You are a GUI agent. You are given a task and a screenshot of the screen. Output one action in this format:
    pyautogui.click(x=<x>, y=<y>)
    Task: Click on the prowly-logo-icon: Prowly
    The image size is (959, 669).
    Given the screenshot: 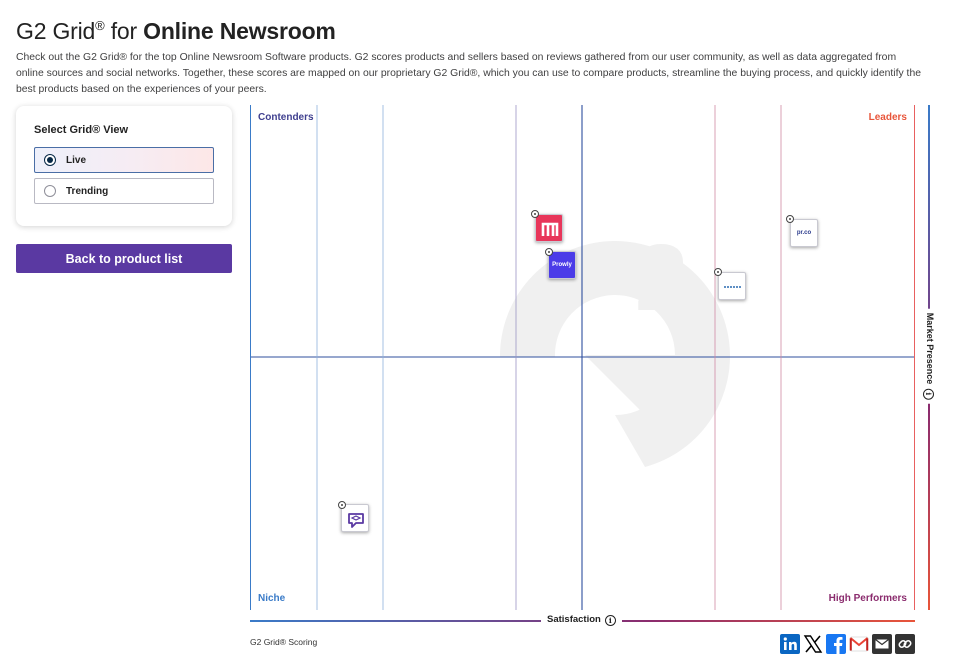 What is the action you would take?
    pyautogui.click(x=562, y=265)
    